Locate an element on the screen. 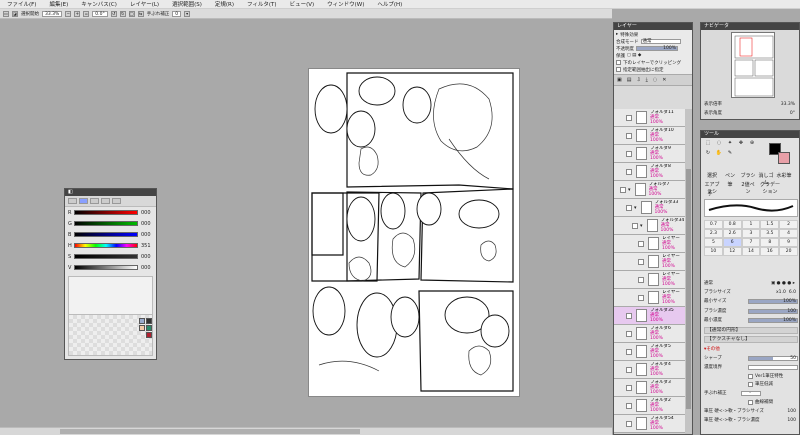 The width and height of the screenshot is (800, 435). layer-panel-title: レイヤー is located at coordinates (653, 26).